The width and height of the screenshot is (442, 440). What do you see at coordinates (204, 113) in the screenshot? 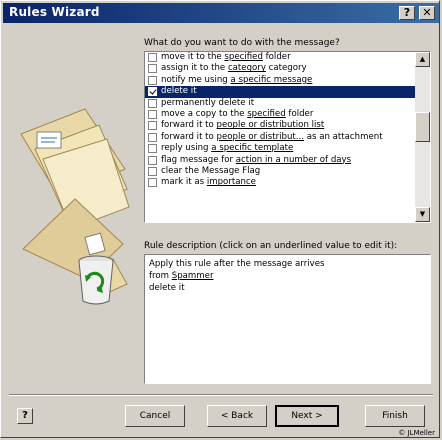
I see `action-text: move a copy to the` at bounding box center [204, 113].